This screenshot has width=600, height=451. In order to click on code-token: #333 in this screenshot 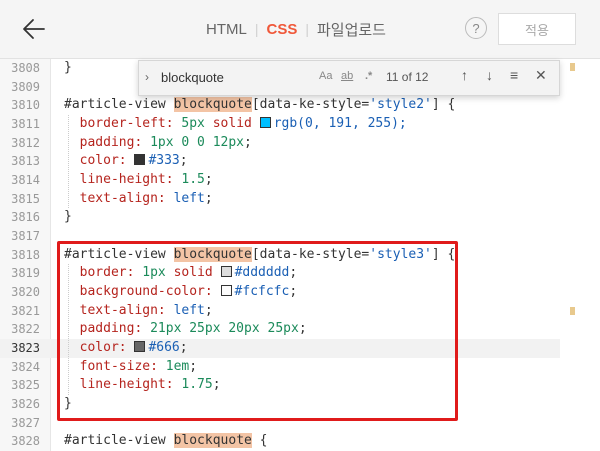, I will do `click(164, 161)`.